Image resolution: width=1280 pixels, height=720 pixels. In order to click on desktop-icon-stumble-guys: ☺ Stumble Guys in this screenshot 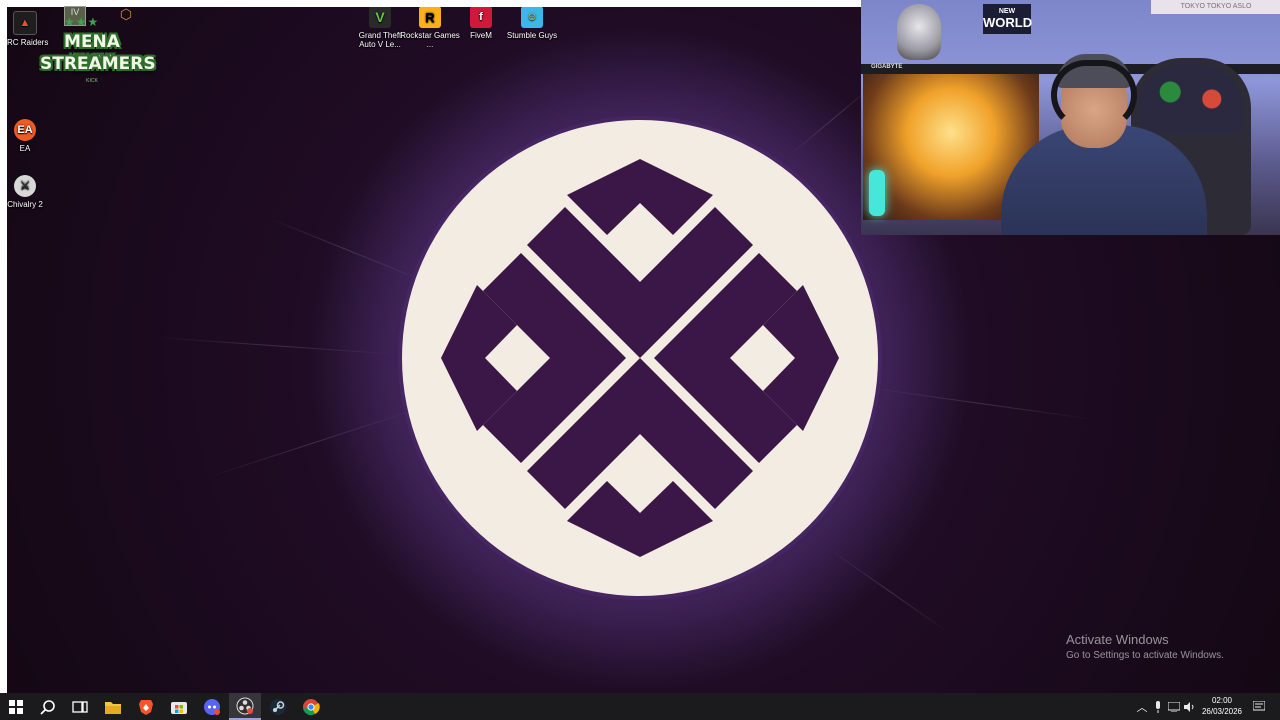, I will do `click(532, 23)`.